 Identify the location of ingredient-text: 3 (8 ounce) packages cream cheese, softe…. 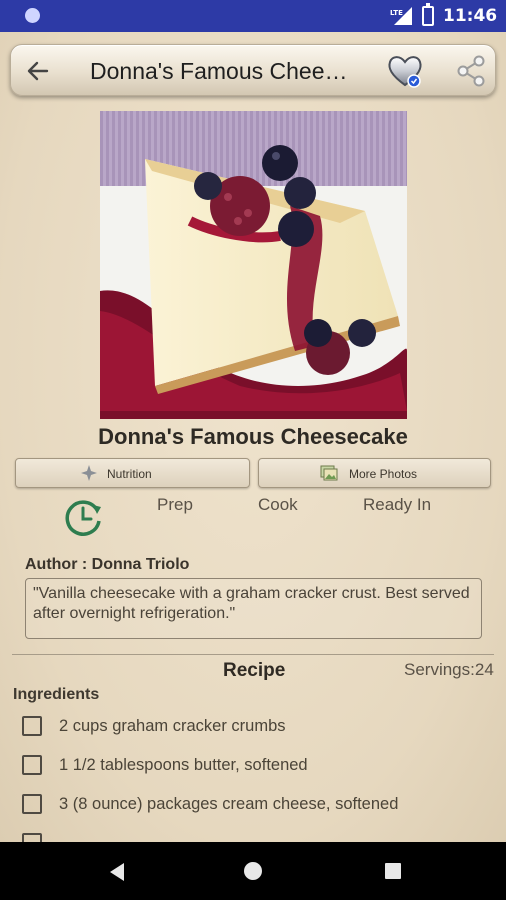
(229, 804).